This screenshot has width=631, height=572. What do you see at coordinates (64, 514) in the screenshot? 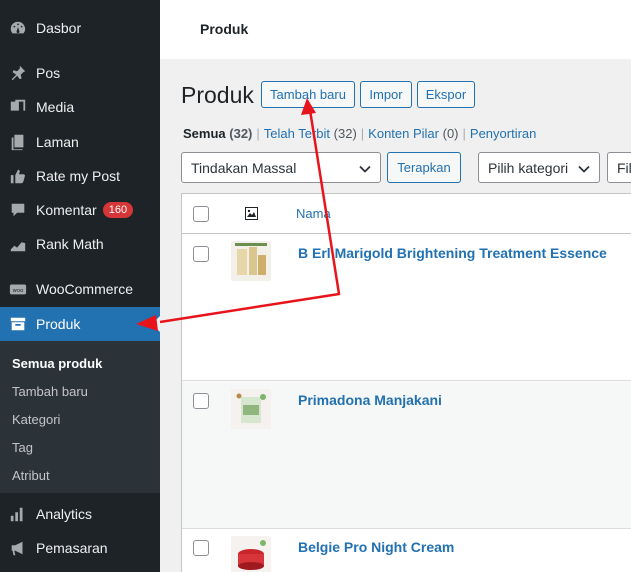
I see `sidebar-item-label: Analytics` at bounding box center [64, 514].